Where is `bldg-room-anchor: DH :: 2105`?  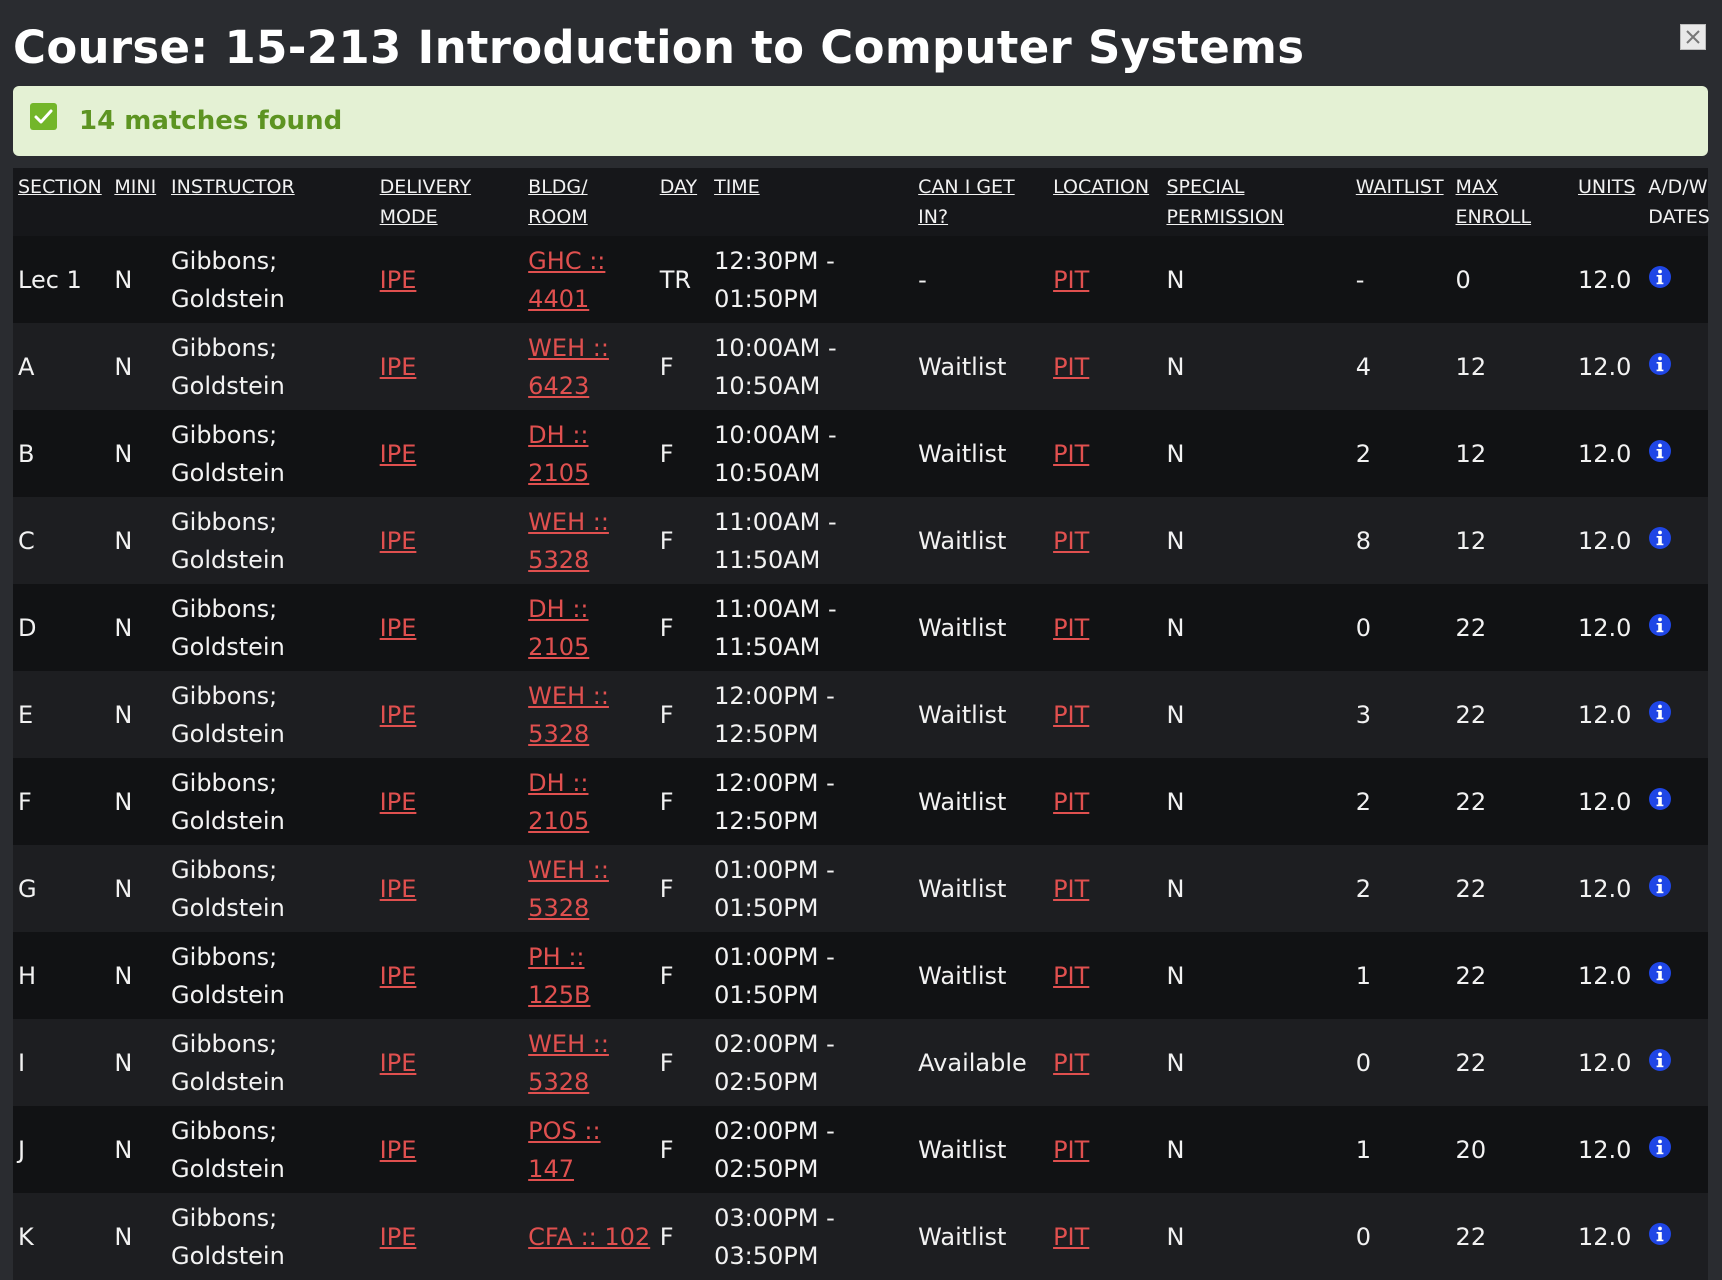
bldg-room-anchor: DH :: 2105 is located at coordinates (558, 454).